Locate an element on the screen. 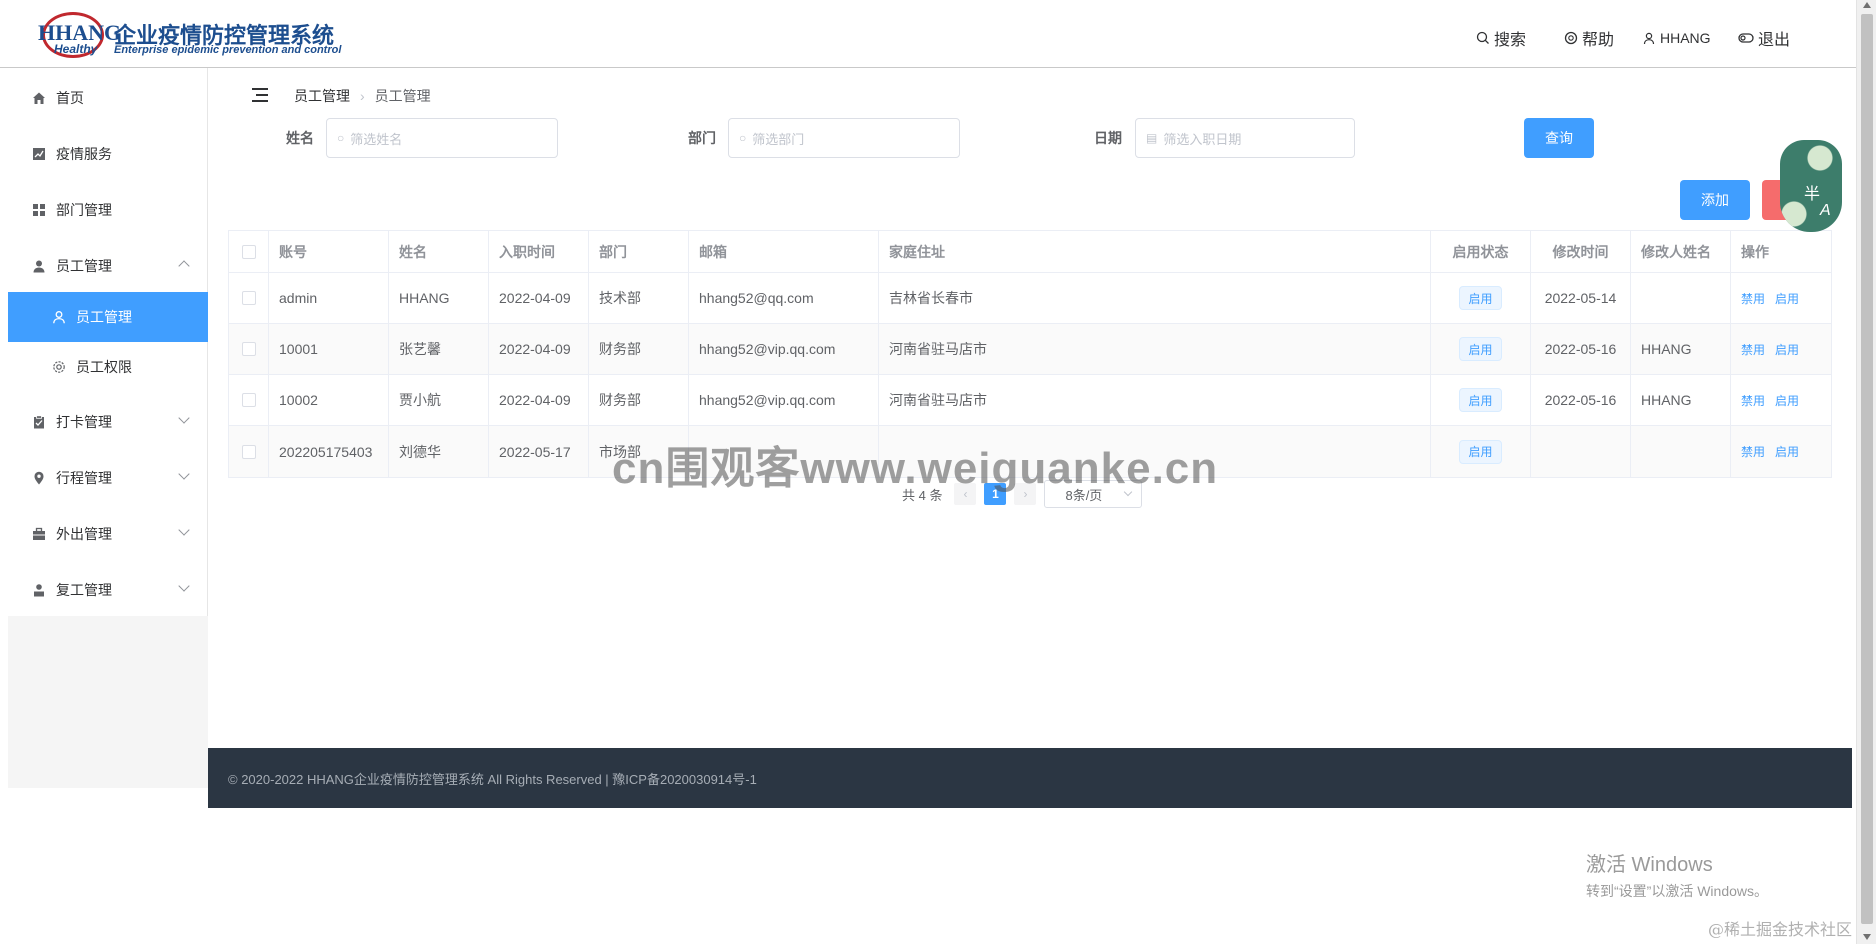 The image size is (1876, 944). sidebar-item-epidemic: 疫情服务 is located at coordinates (108, 154).